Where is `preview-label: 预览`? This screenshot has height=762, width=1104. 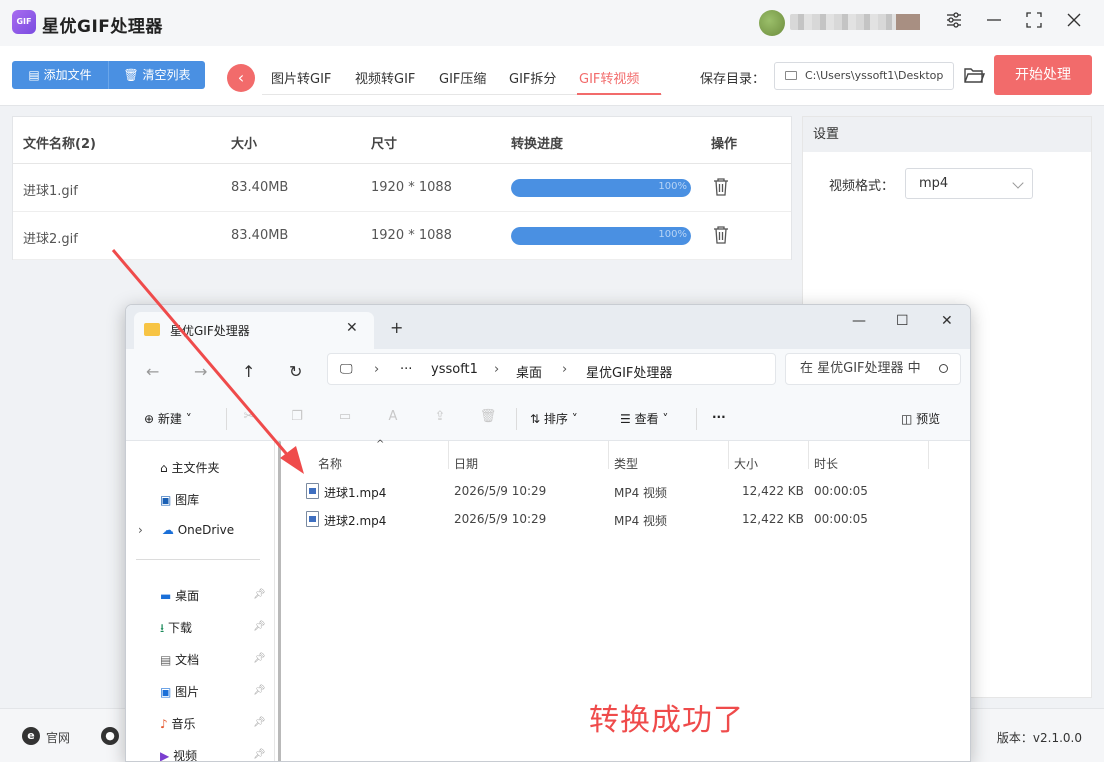 preview-label: 预览 is located at coordinates (928, 419).